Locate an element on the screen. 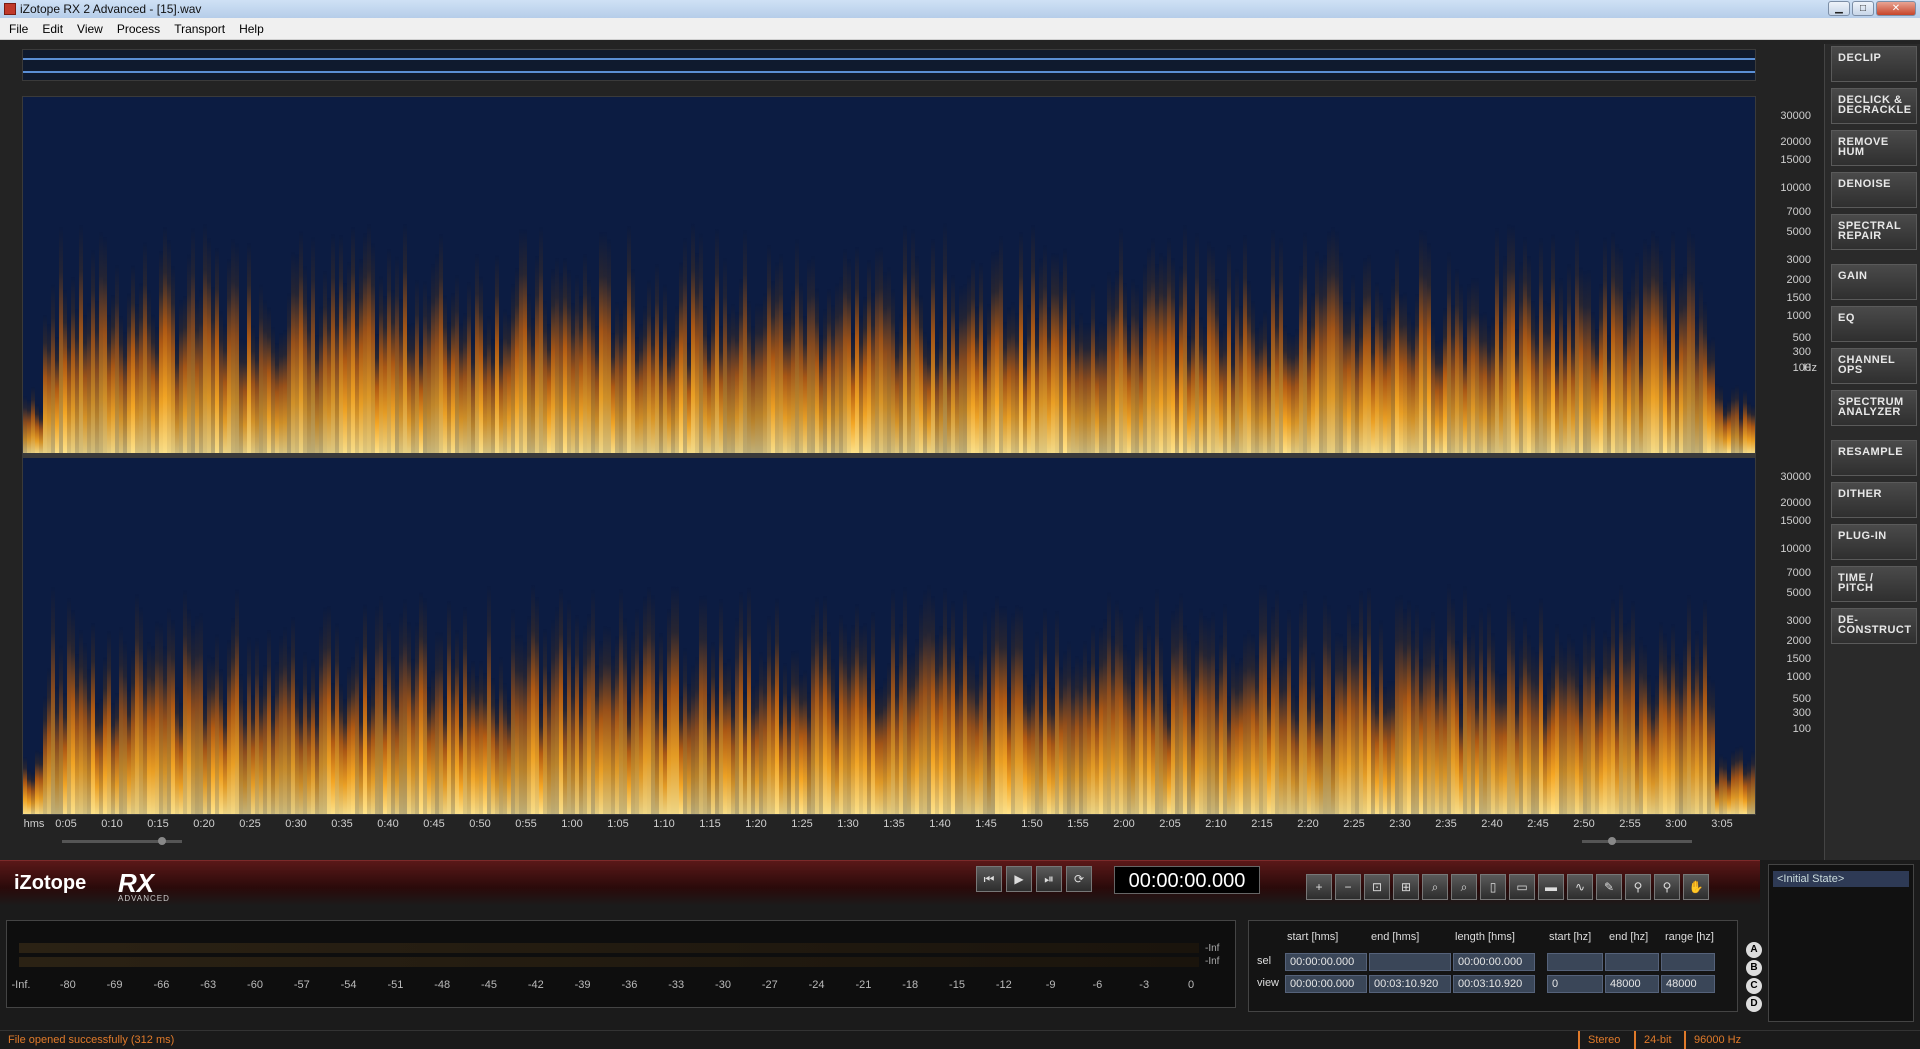 The height and width of the screenshot is (1049, 1920). view-range-hz-field: 48000 is located at coordinates (1688, 984).